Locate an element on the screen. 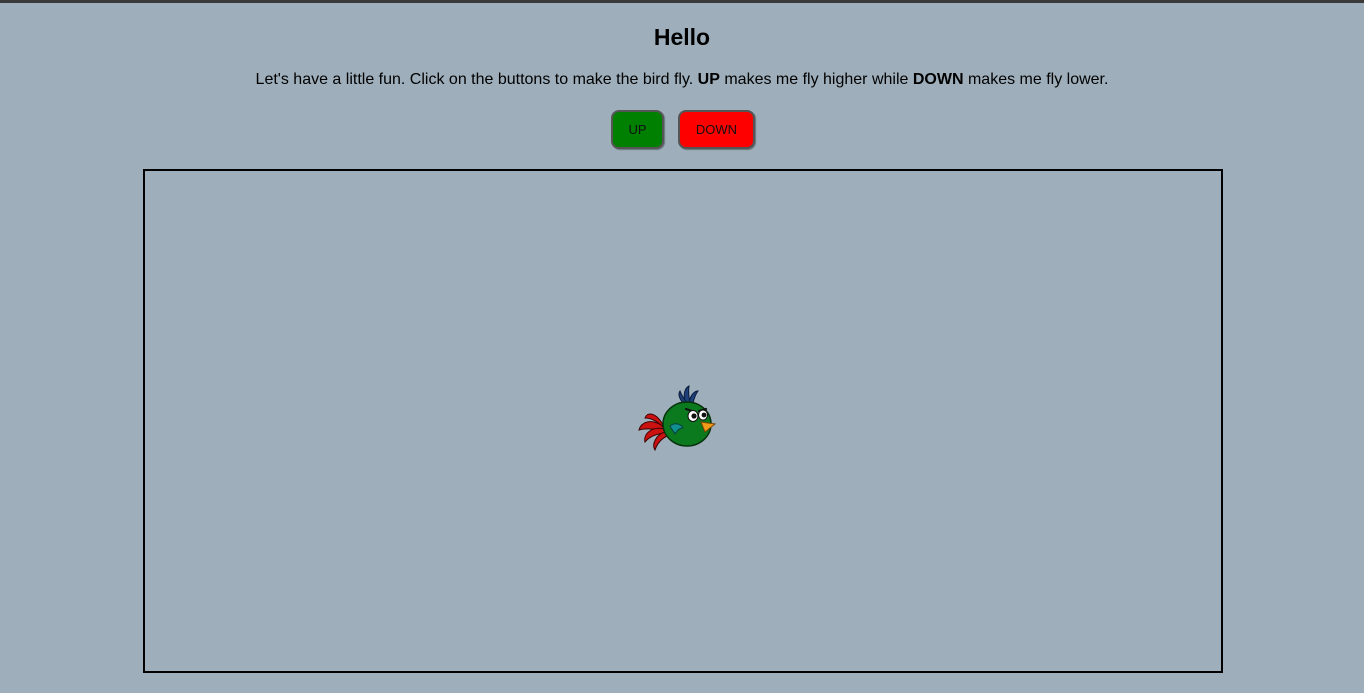 The image size is (1364, 693). bird-icon is located at coordinates (677, 418).